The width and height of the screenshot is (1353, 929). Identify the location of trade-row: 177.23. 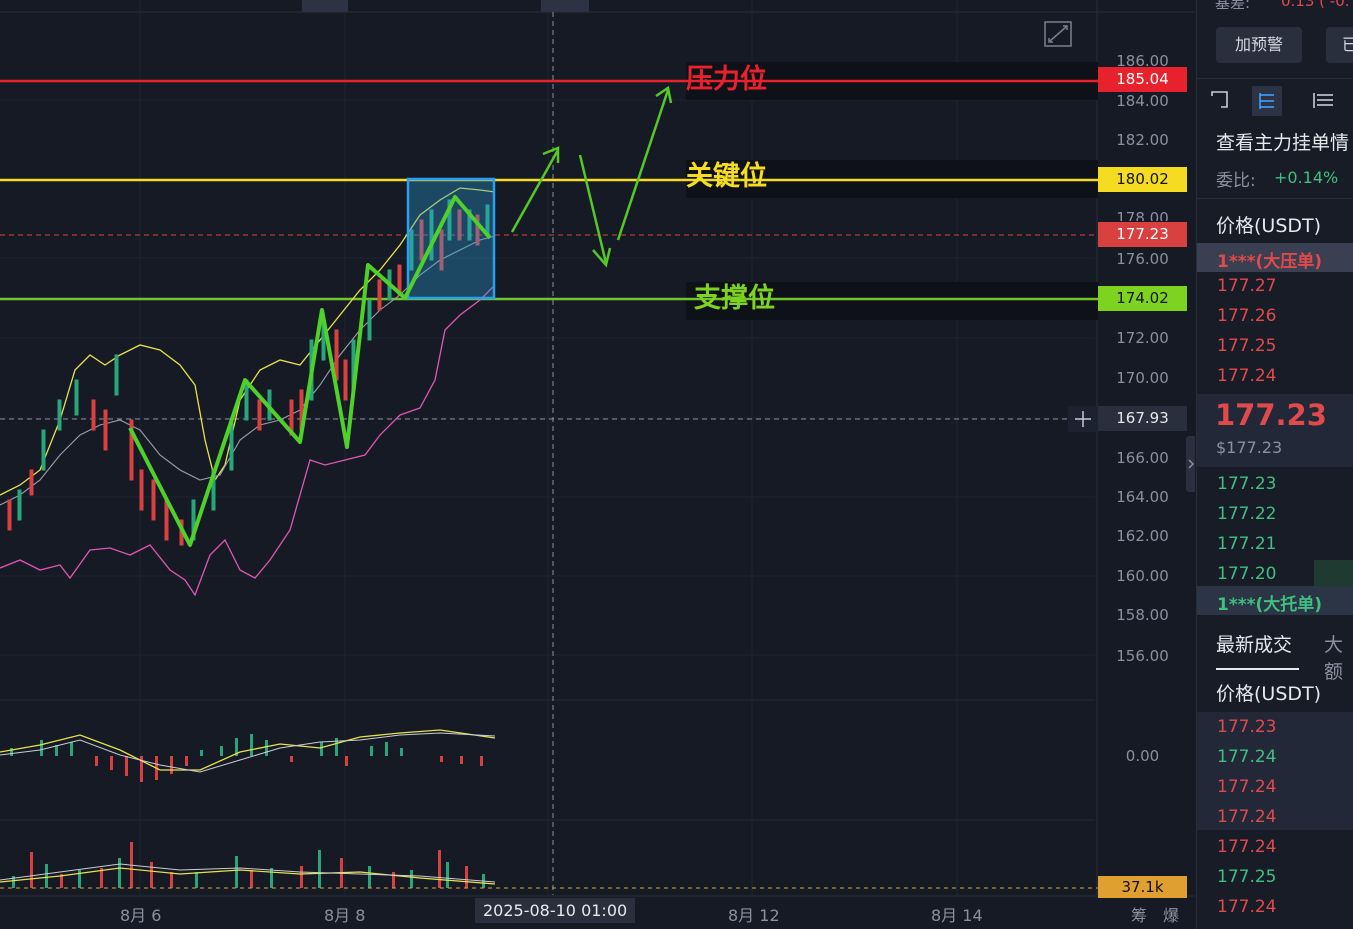
(1247, 727).